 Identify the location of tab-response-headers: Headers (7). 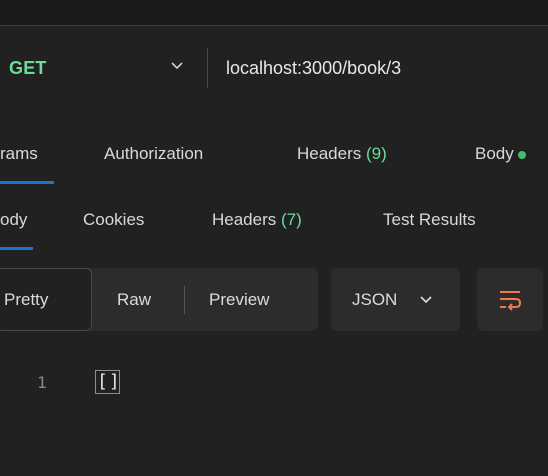
(257, 220).